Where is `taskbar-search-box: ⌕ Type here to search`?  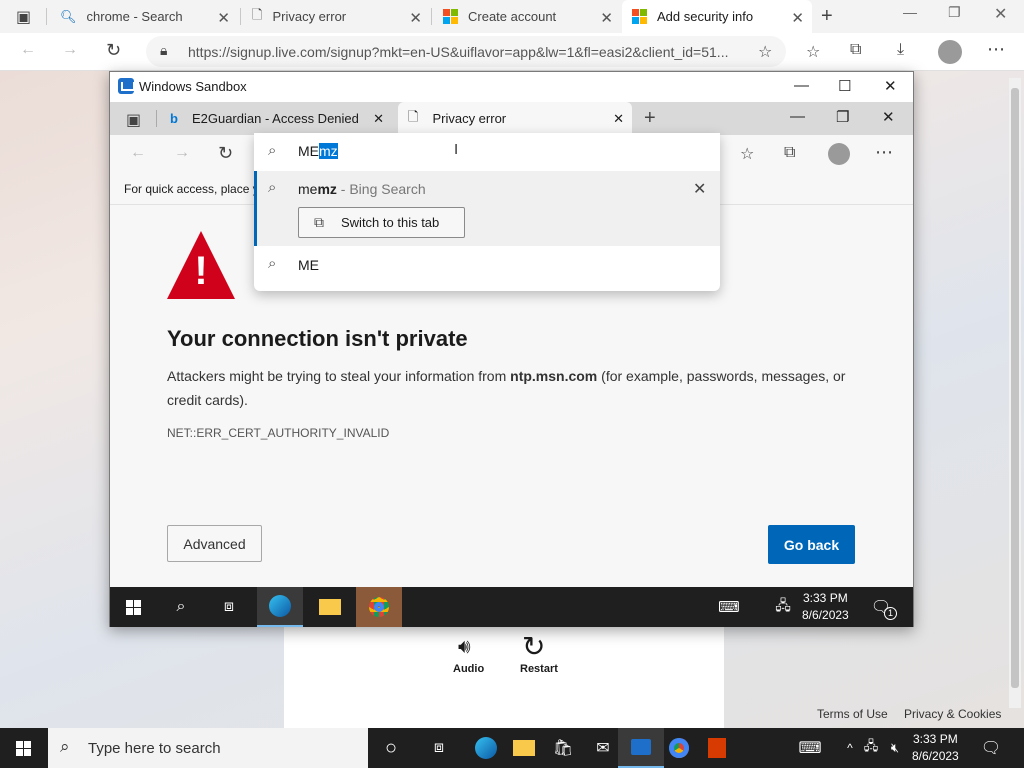
taskbar-search-box: ⌕ Type here to search is located at coordinates (208, 748).